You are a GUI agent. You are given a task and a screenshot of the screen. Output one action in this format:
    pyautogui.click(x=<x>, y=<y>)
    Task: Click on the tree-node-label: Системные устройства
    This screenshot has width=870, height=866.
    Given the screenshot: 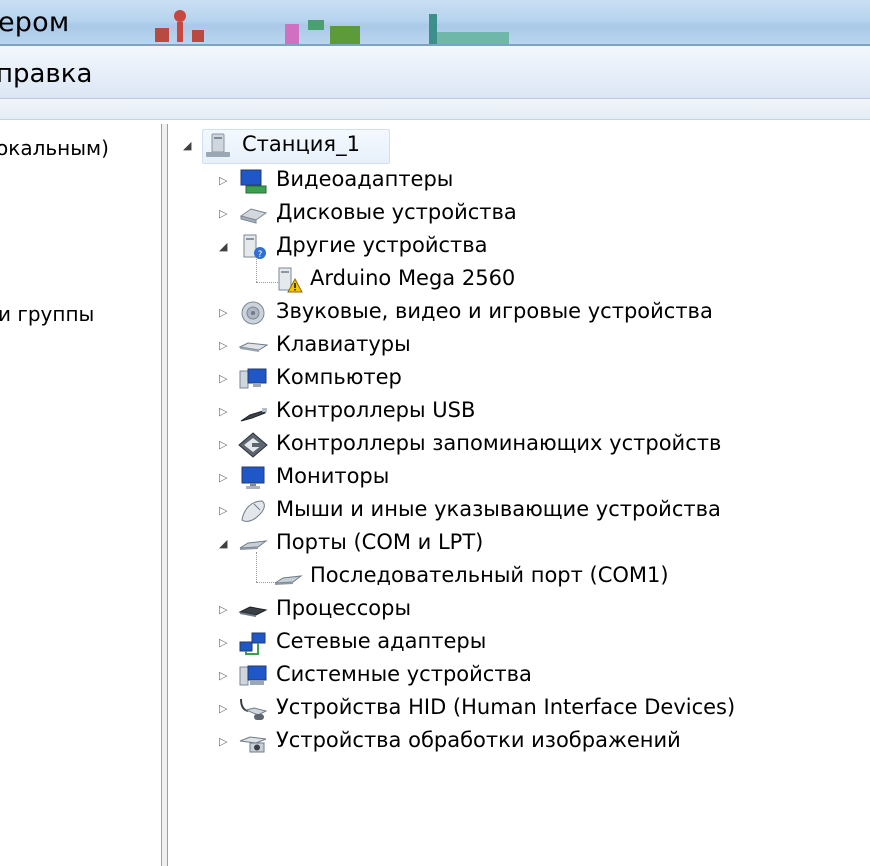 What is the action you would take?
    pyautogui.click(x=404, y=674)
    